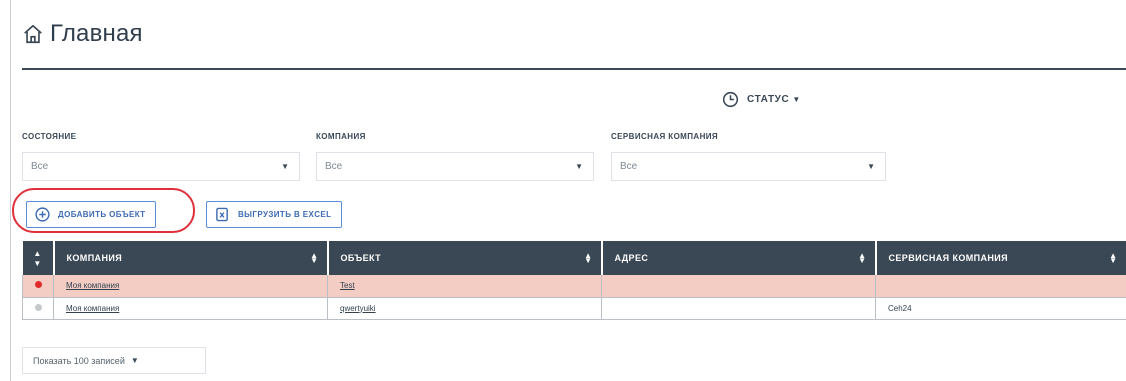 This screenshot has height=381, width=1126. I want to click on add-object-button: ДОБАВИТЬ ОБЪЕКТ, so click(91, 214).